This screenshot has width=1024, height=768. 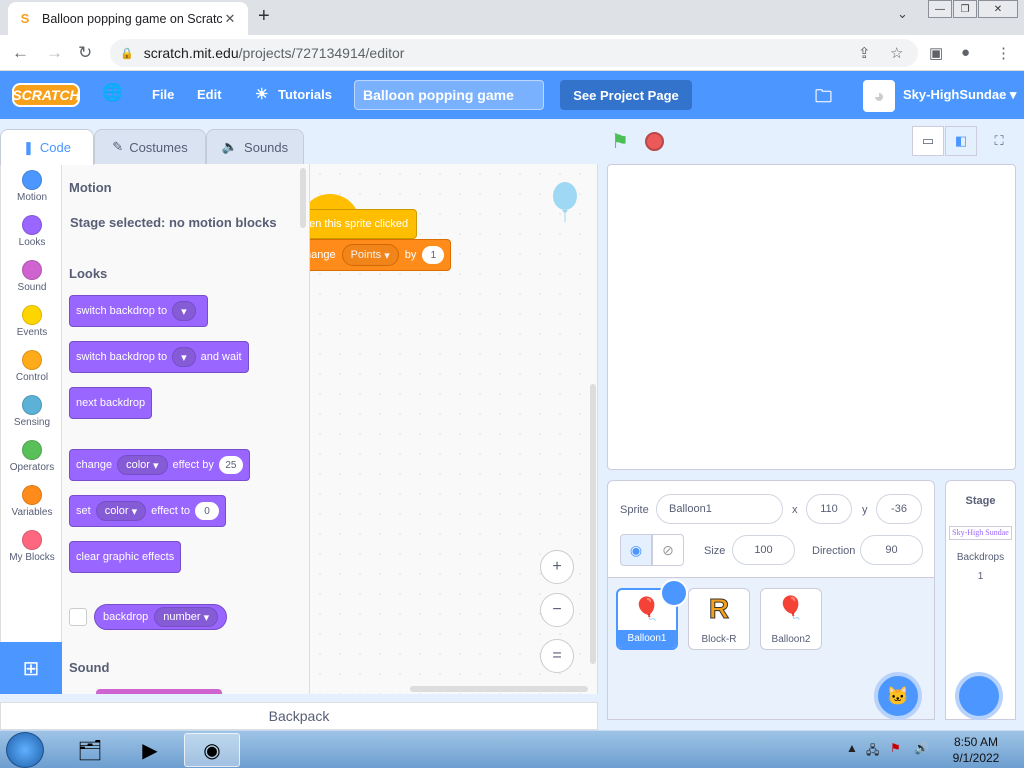 I want to click on my-stuff-folder-icon: 🗀, so click(x=823, y=98).